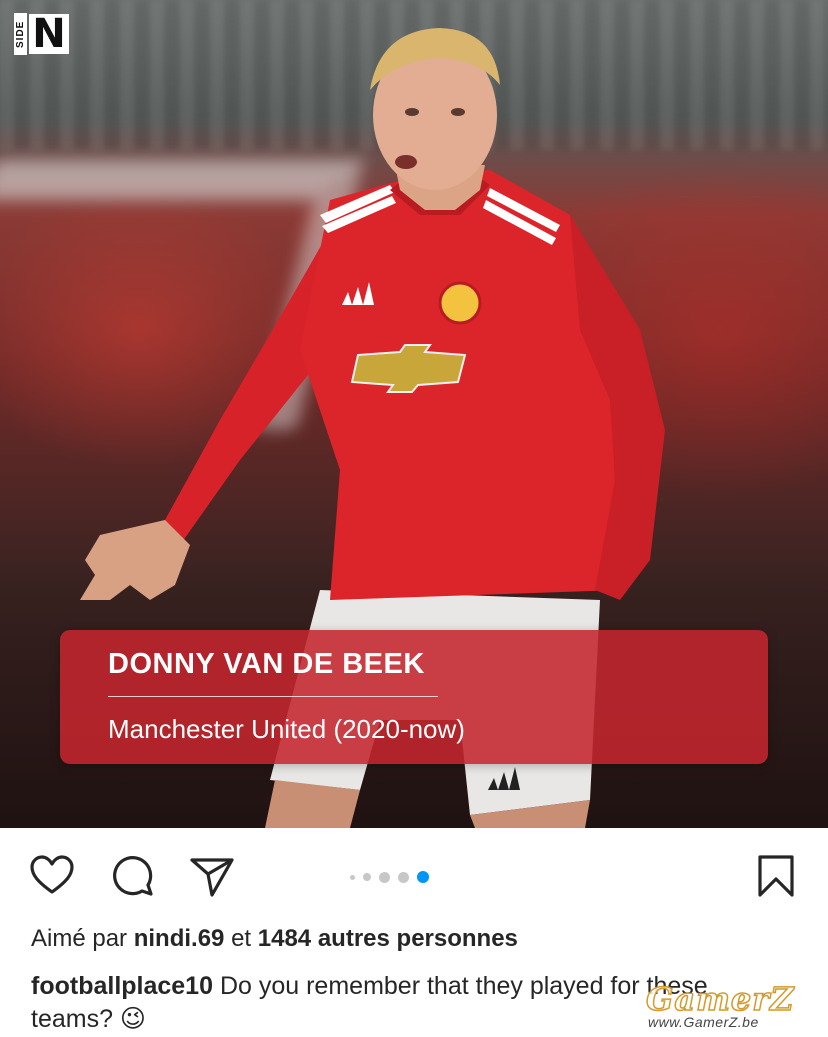 The height and width of the screenshot is (1037, 828). Describe the element at coordinates (703, 1022) in the screenshot. I see `watermark-url: www.GamerZ.be` at that location.